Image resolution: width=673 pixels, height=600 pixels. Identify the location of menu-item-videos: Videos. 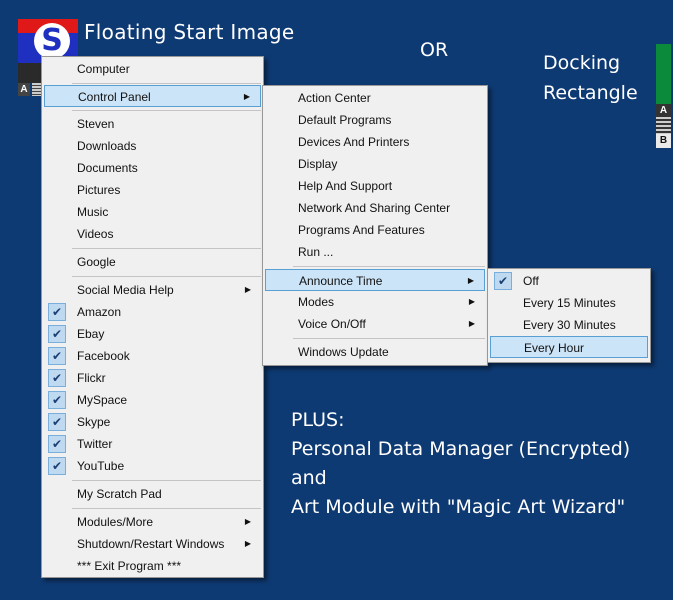
(152, 234).